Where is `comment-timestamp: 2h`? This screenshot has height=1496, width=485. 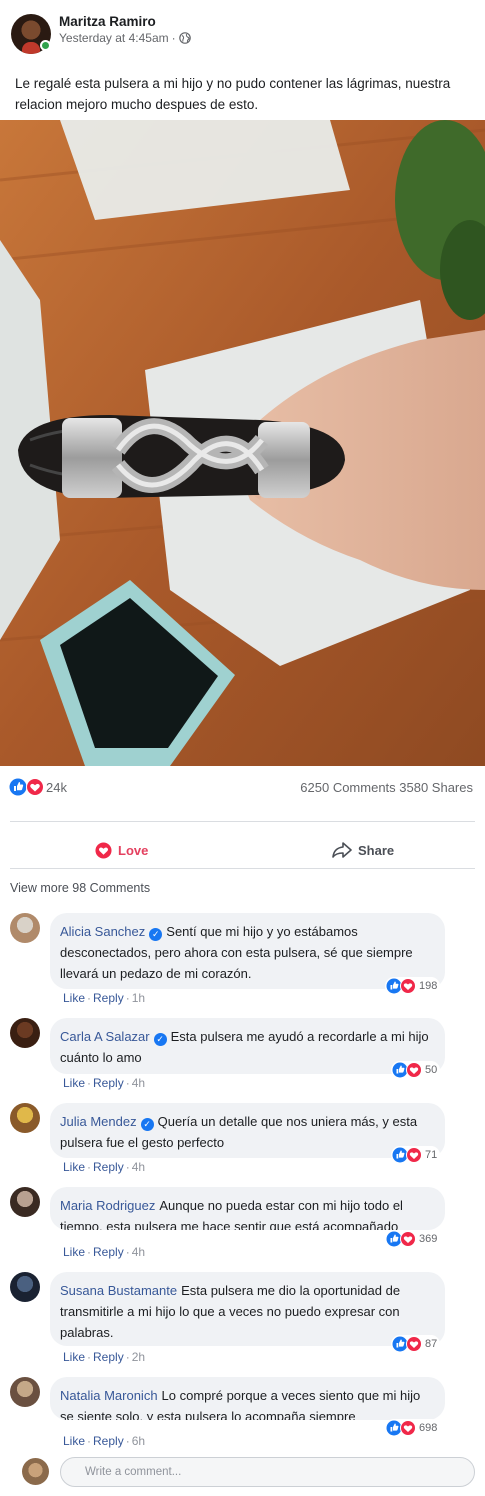
comment-timestamp: 2h is located at coordinates (138, 1357).